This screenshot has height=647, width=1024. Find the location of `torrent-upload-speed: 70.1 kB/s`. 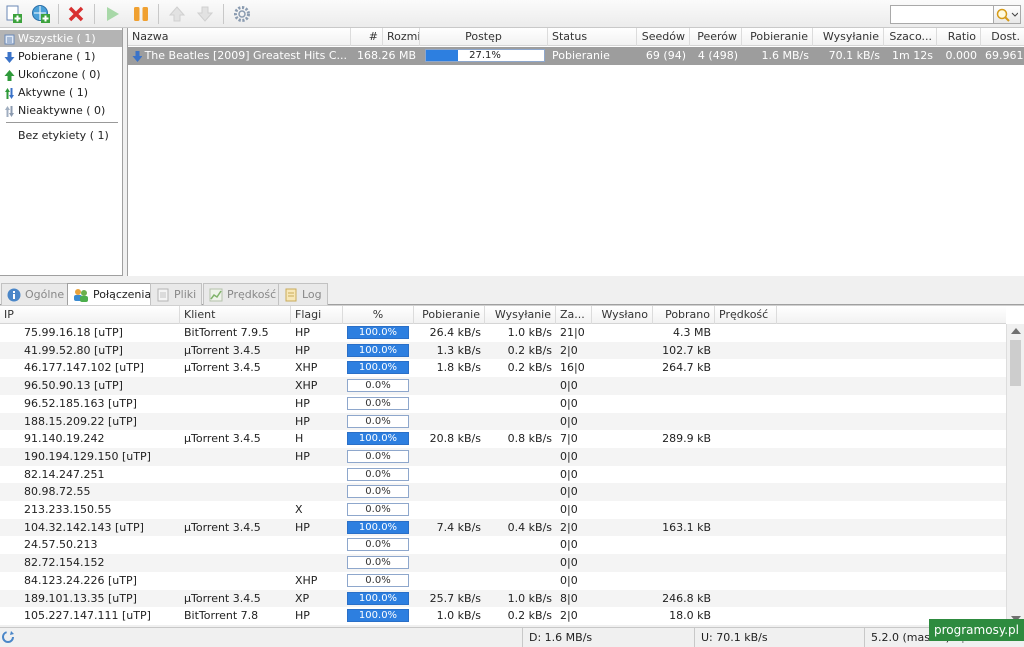

torrent-upload-speed: 70.1 kB/s is located at coordinates (854, 55).